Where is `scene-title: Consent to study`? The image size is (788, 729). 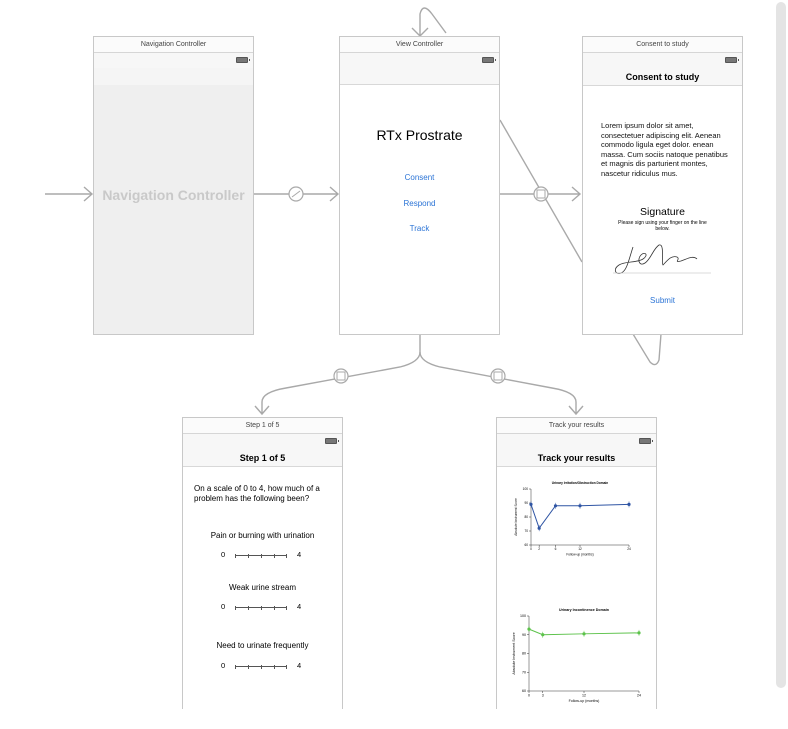
scene-title: Consent to study is located at coordinates (662, 45).